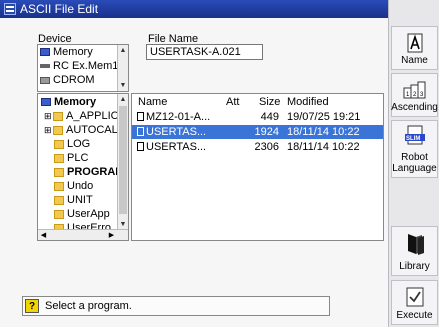 The height and width of the screenshot is (327, 439). What do you see at coordinates (96, 172) in the screenshot?
I see `tree-item-label: PROGRAM` at bounding box center [96, 172].